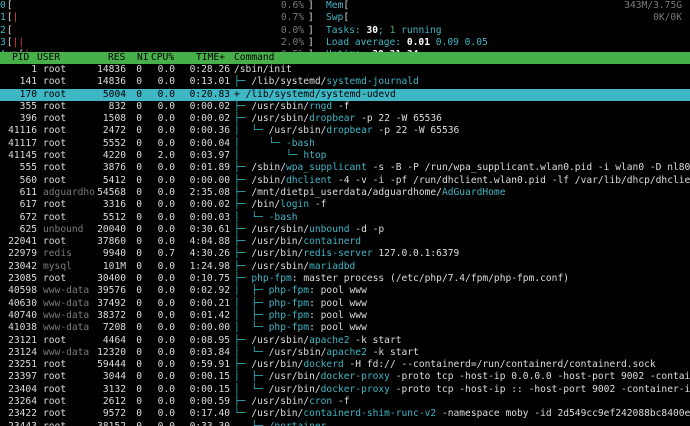  What do you see at coordinates (366, 42) in the screenshot?
I see `load-label: Load average:` at bounding box center [366, 42].